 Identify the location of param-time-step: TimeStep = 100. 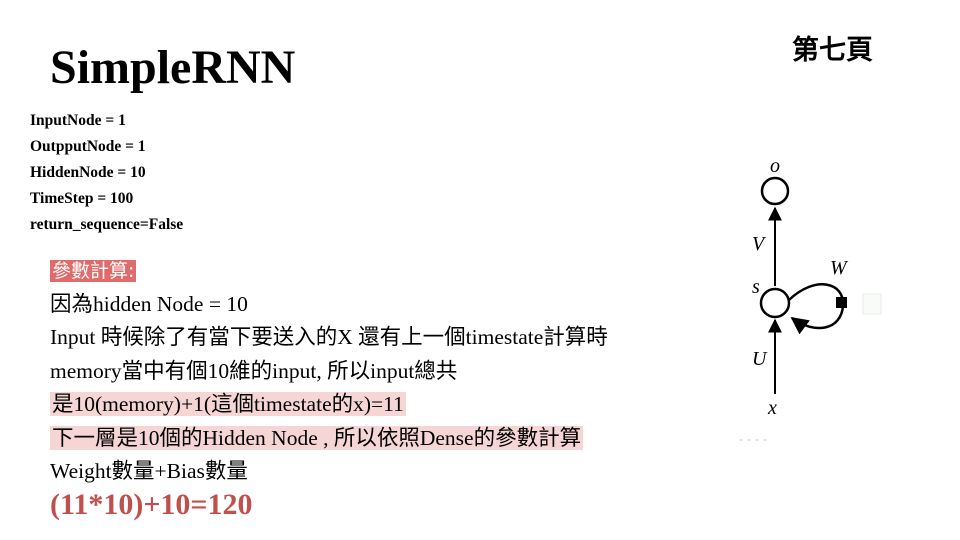
(82, 198).